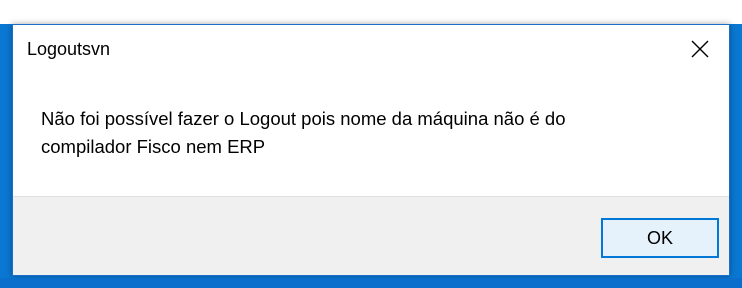 This screenshot has height=288, width=742. I want to click on ok-button: OK, so click(660, 238).